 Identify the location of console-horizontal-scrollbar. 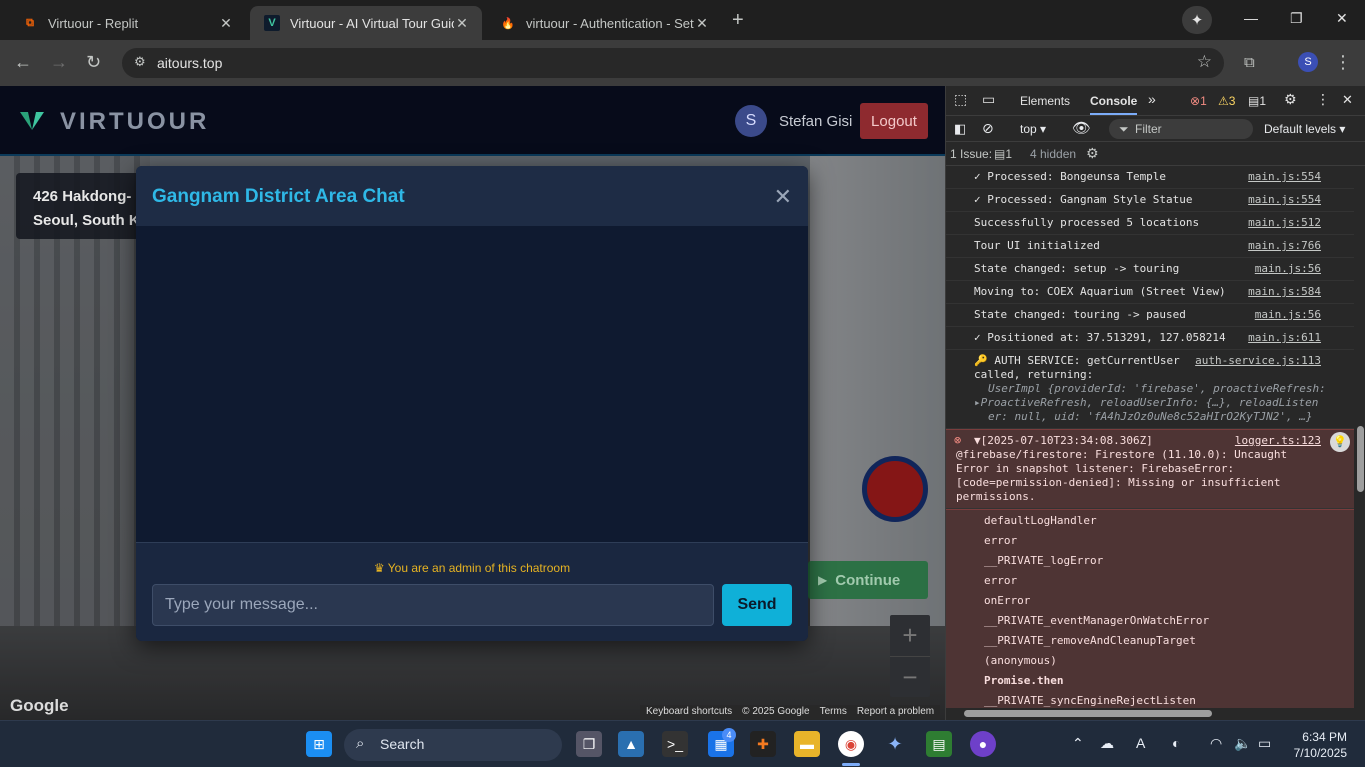
(1155, 714).